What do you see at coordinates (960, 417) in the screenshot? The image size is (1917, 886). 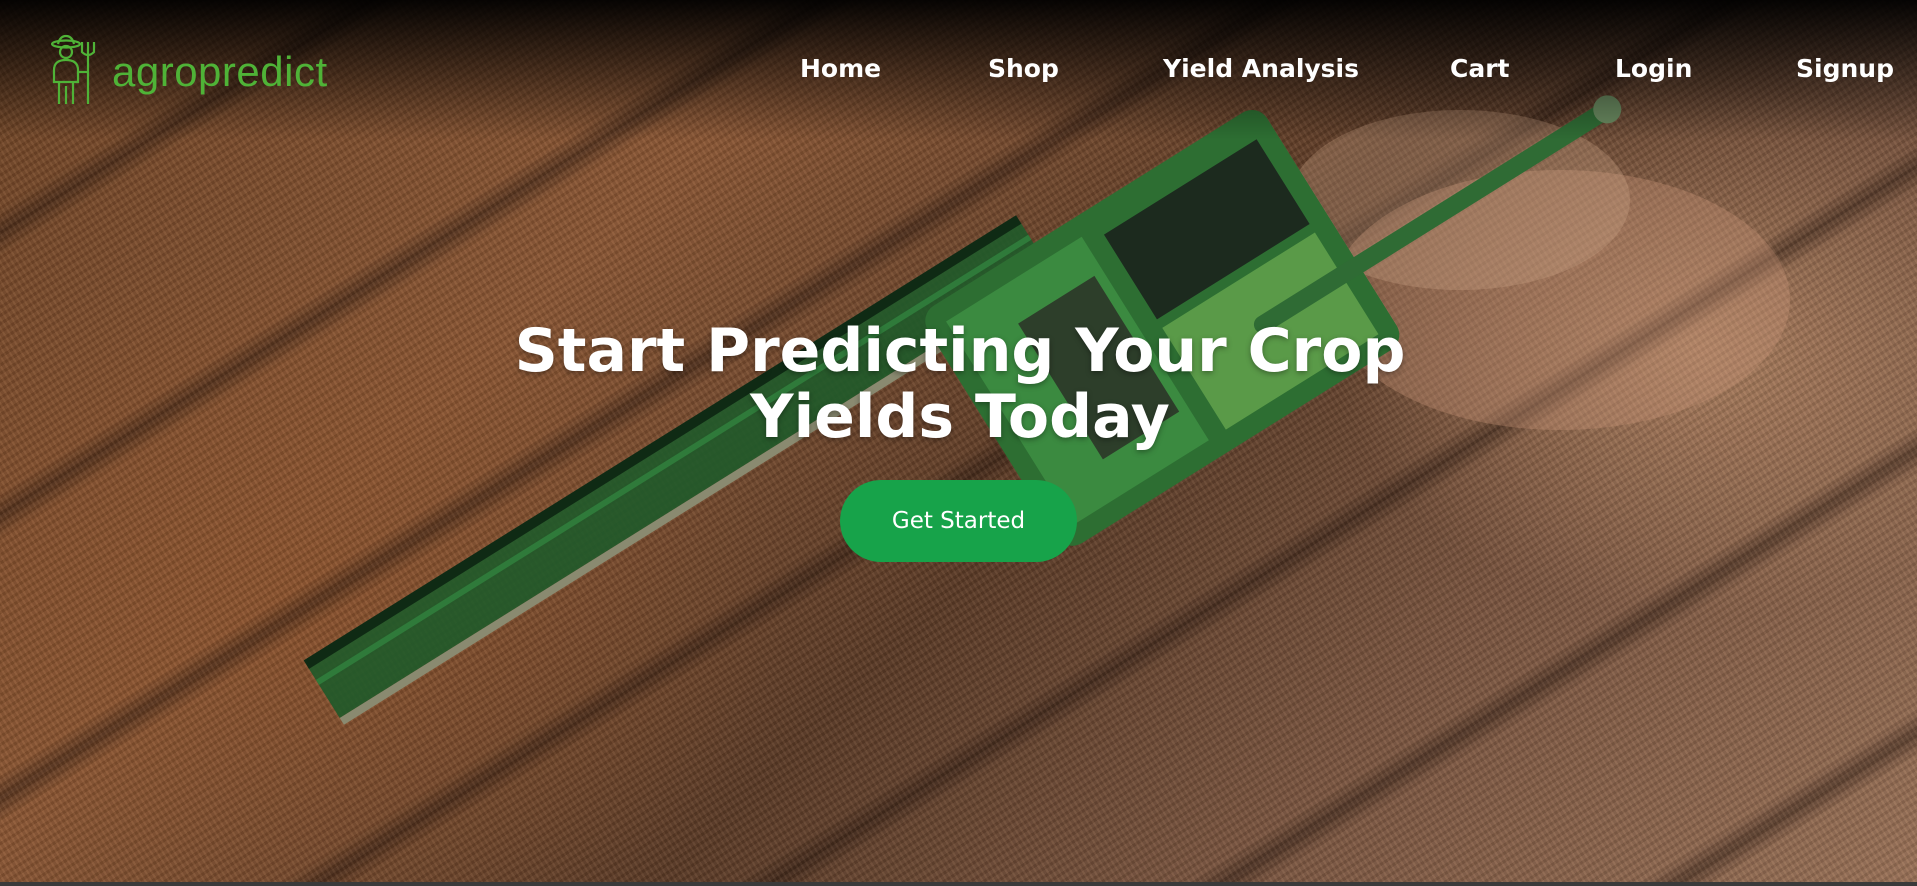 I see `headline-line-2: Yields Today` at bounding box center [960, 417].